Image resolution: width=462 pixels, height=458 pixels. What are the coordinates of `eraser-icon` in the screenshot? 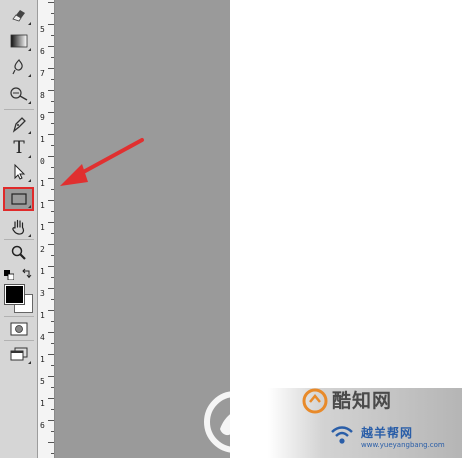 It's located at (18, 16).